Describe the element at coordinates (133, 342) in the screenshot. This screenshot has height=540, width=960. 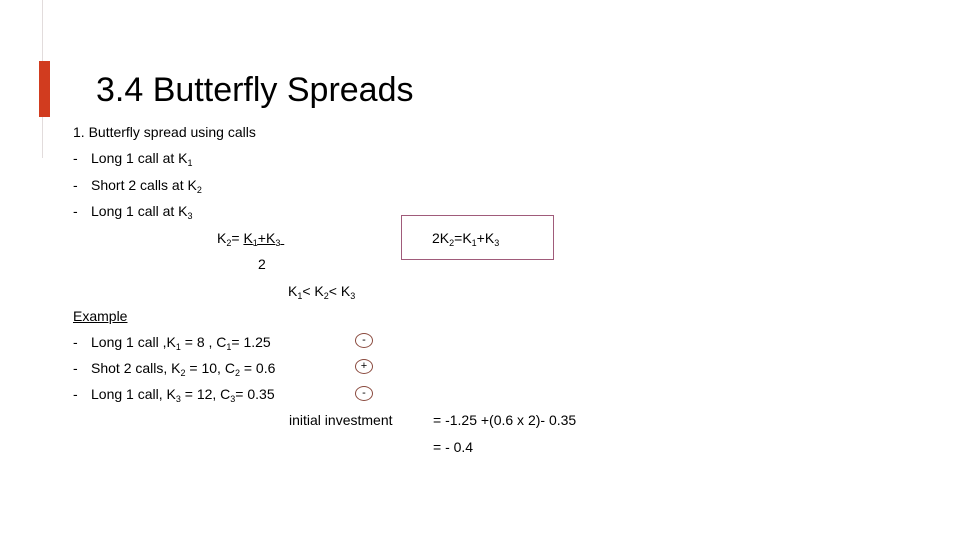
I see `example-text: Long 1 call ,K` at that location.